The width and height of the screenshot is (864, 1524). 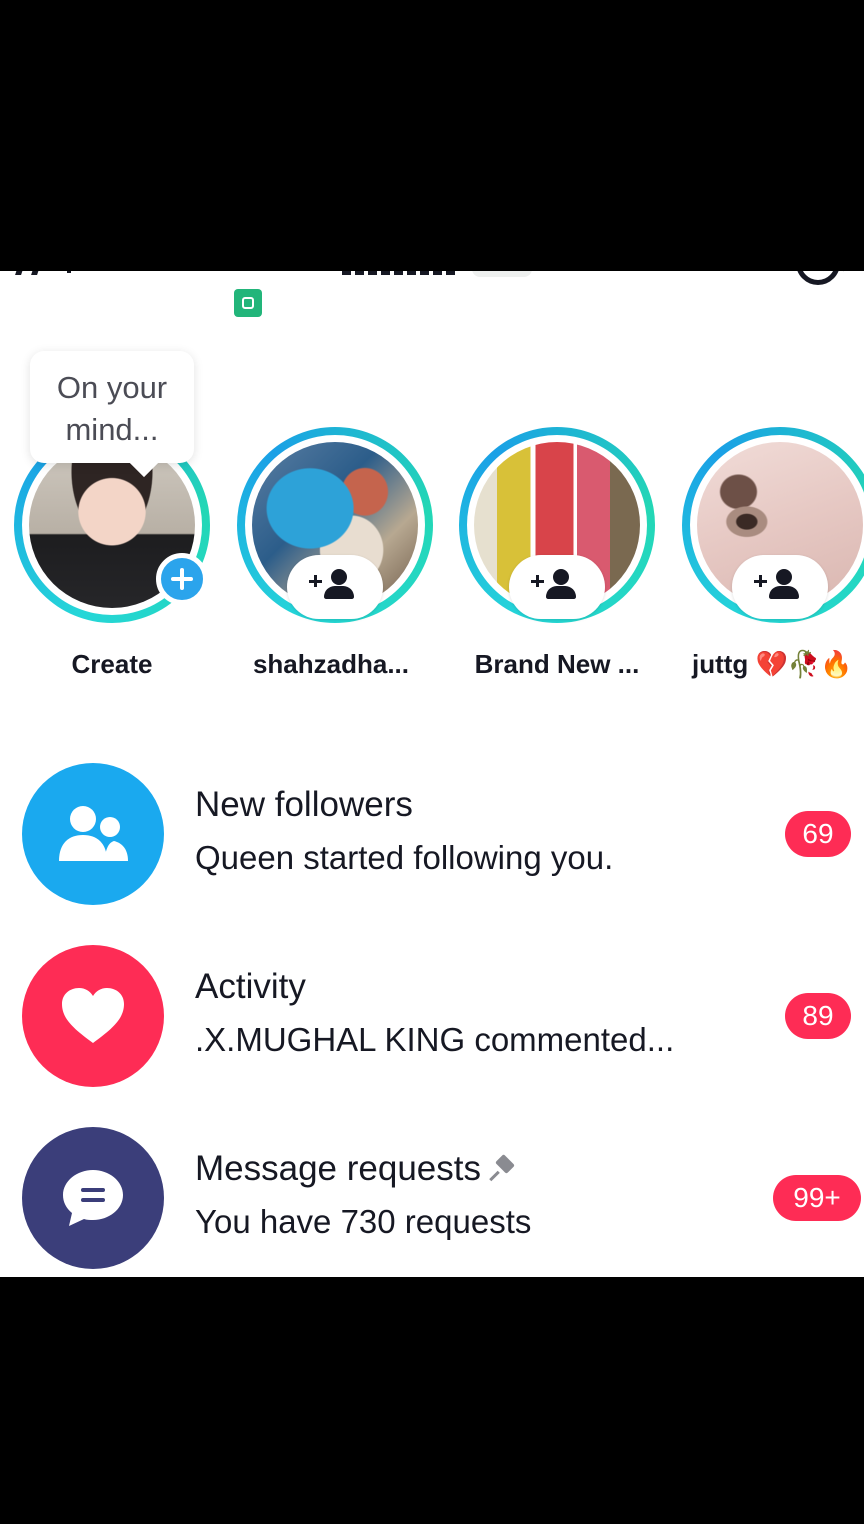 What do you see at coordinates (248, 303) in the screenshot?
I see `status-chip-icon` at bounding box center [248, 303].